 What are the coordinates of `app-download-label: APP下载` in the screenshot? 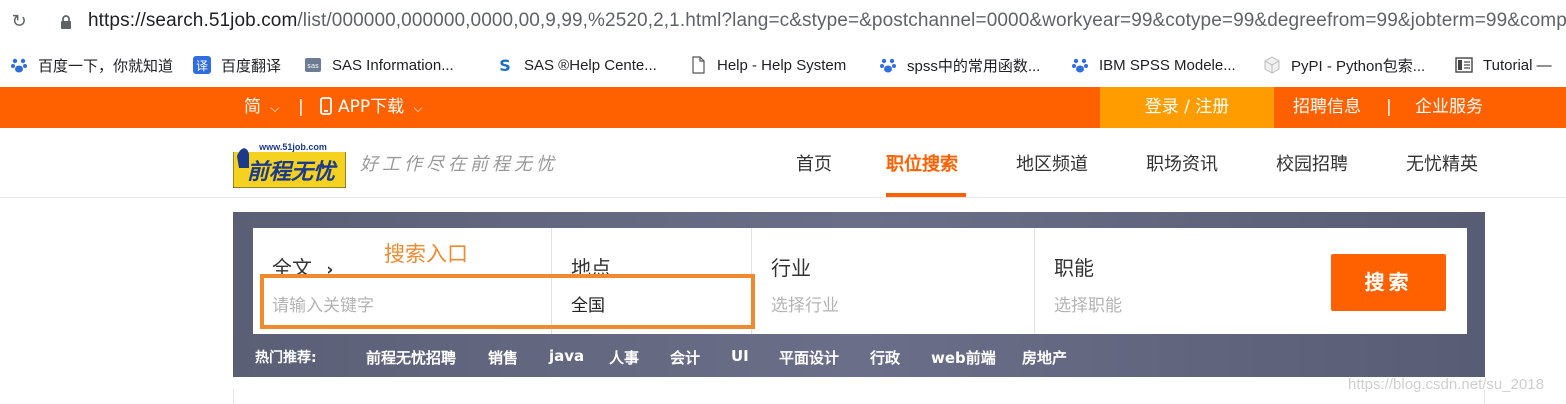 It's located at (371, 107).